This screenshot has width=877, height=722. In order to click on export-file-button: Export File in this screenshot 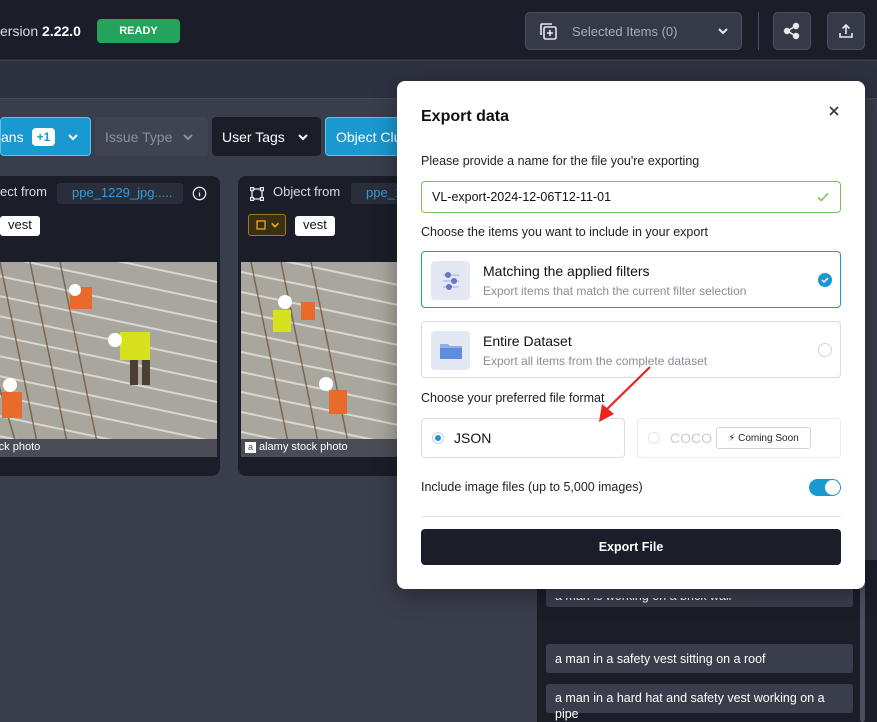, I will do `click(631, 547)`.